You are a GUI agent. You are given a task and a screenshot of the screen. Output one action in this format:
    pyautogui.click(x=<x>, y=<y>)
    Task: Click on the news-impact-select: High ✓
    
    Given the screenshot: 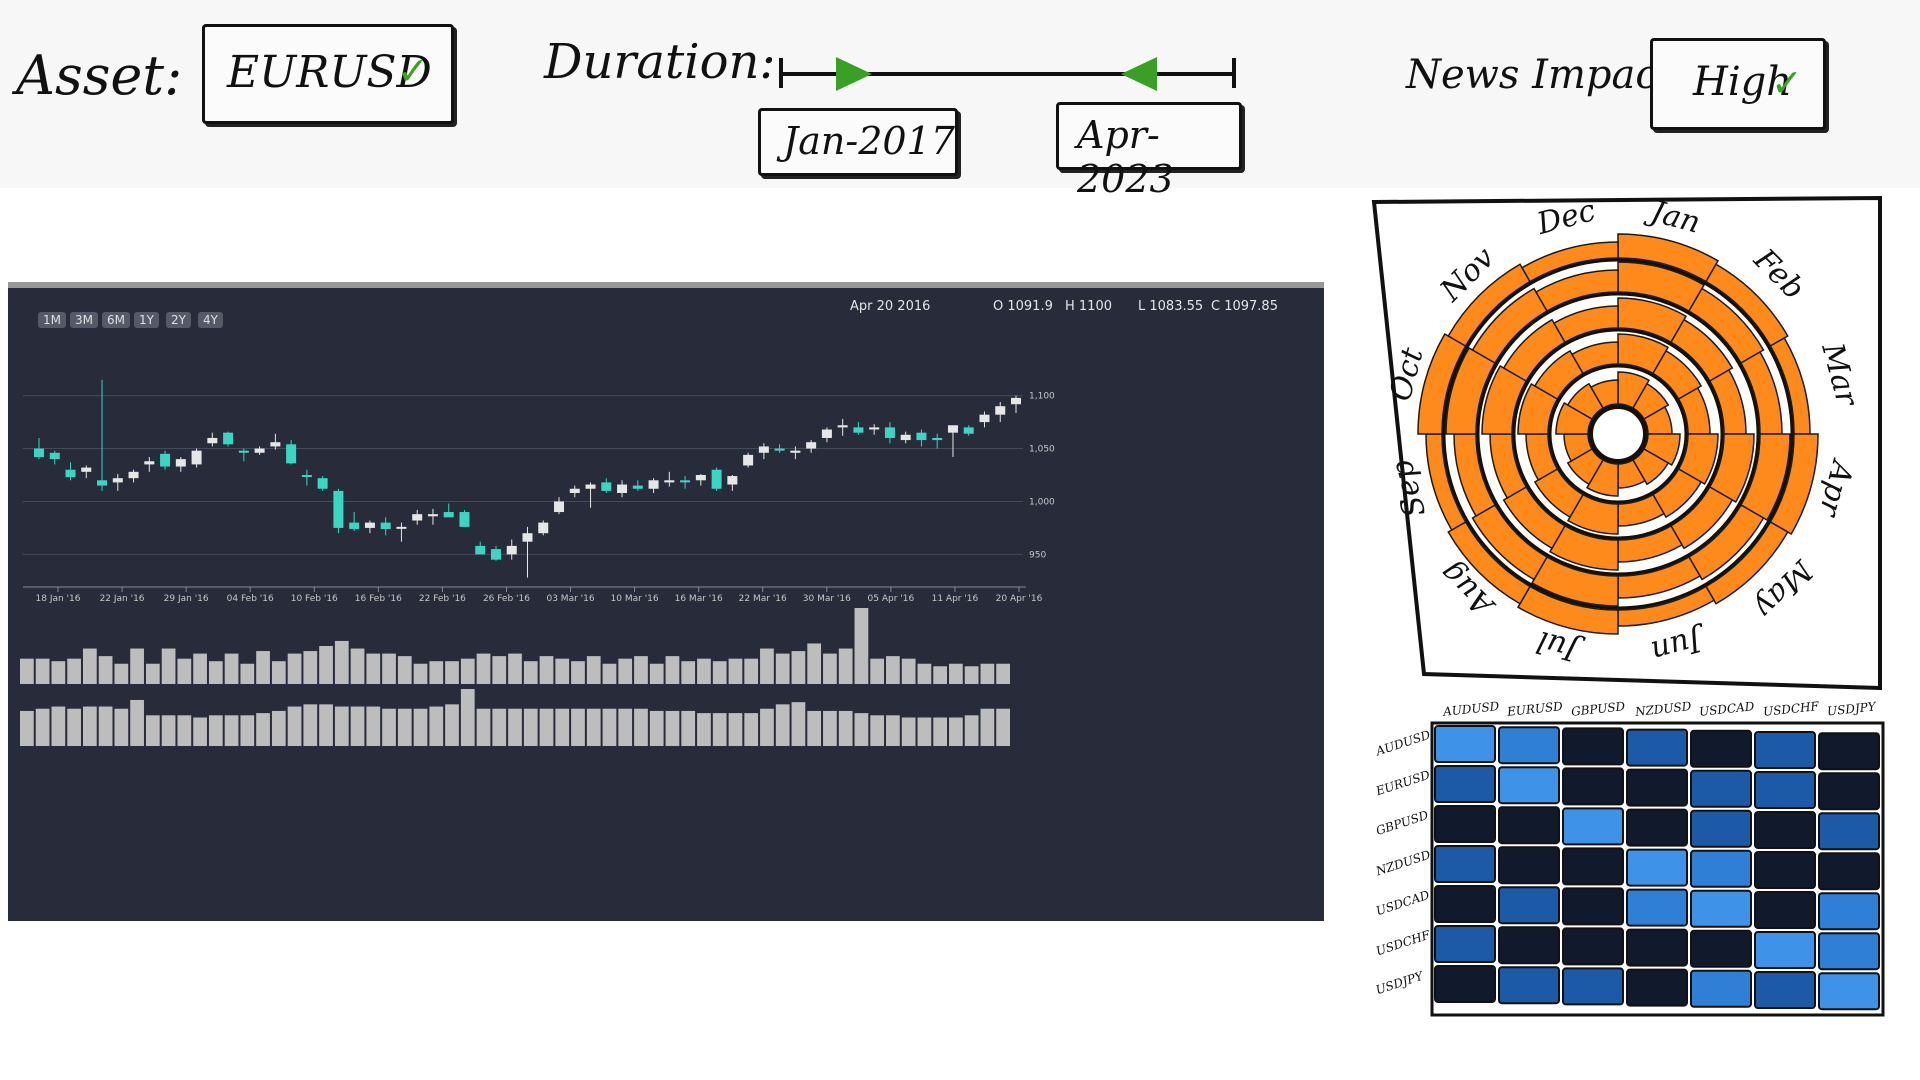 What is the action you would take?
    pyautogui.click(x=1738, y=84)
    